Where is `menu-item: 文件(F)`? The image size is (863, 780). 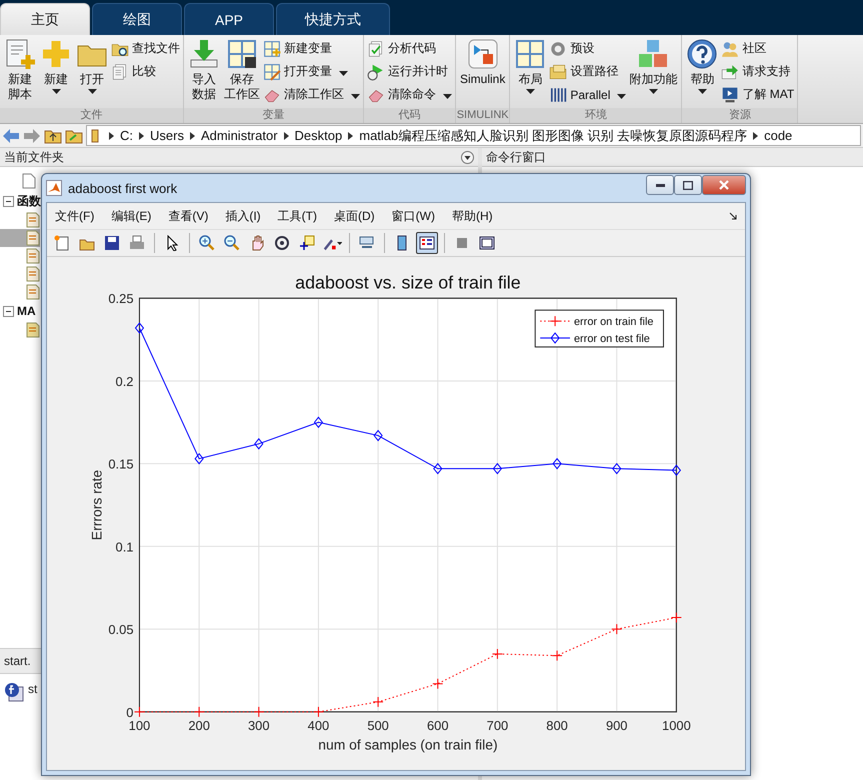
menu-item: 文件(F) is located at coordinates (74, 216).